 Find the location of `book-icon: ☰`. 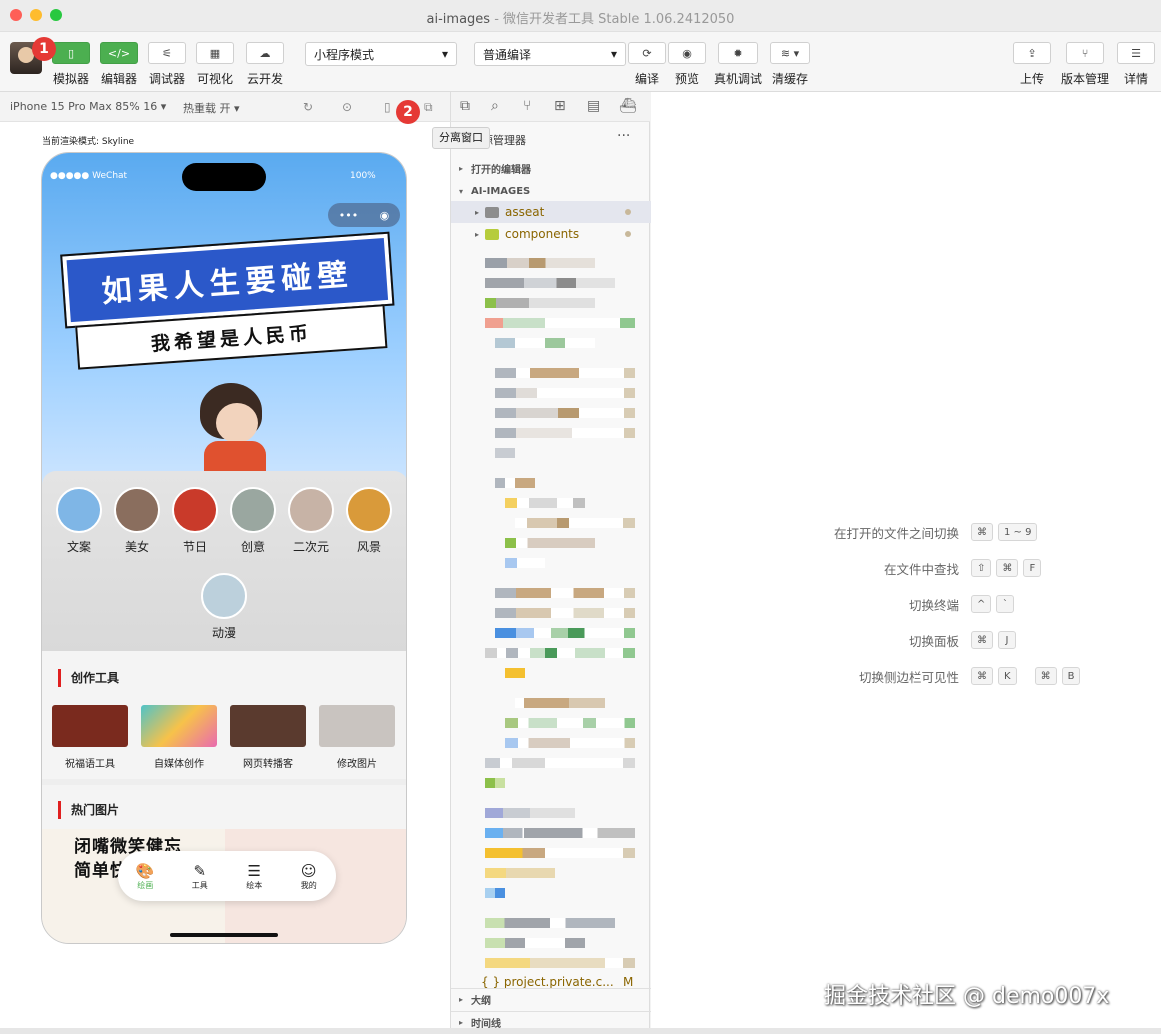

book-icon: ☰ is located at coordinates (254, 870).